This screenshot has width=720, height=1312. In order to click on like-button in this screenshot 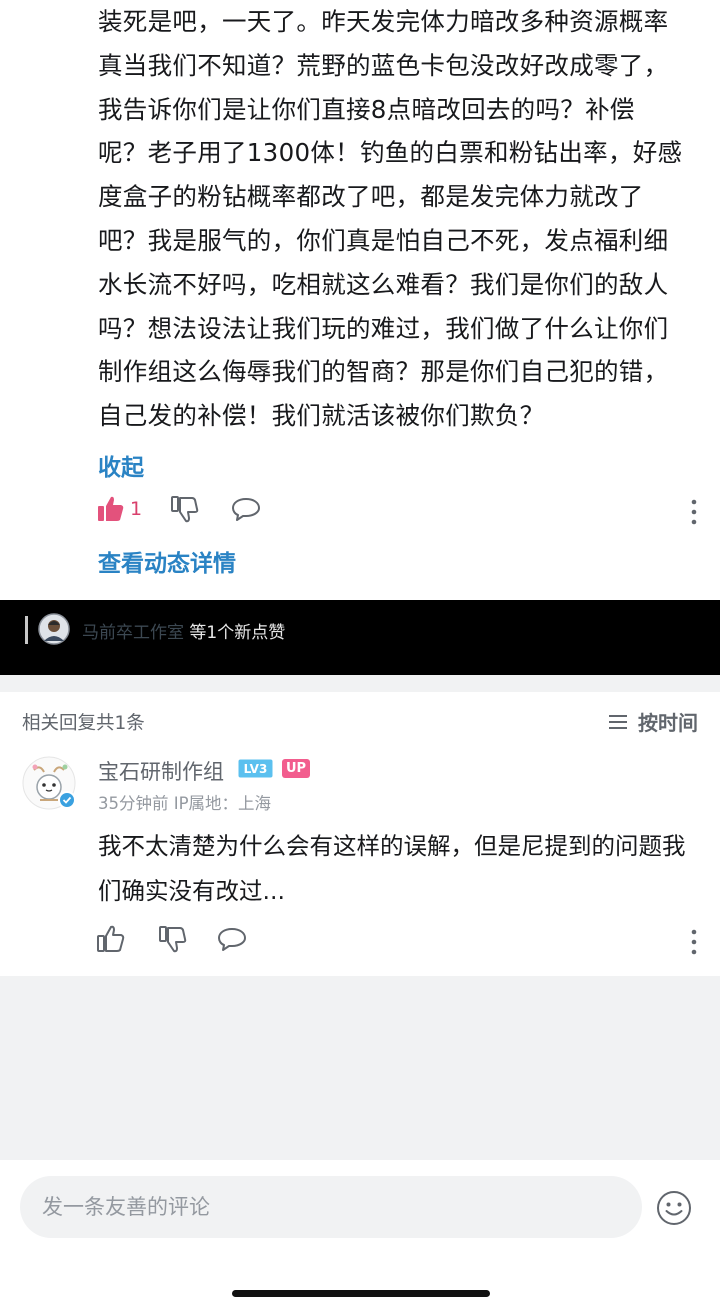, I will do `click(111, 939)`.